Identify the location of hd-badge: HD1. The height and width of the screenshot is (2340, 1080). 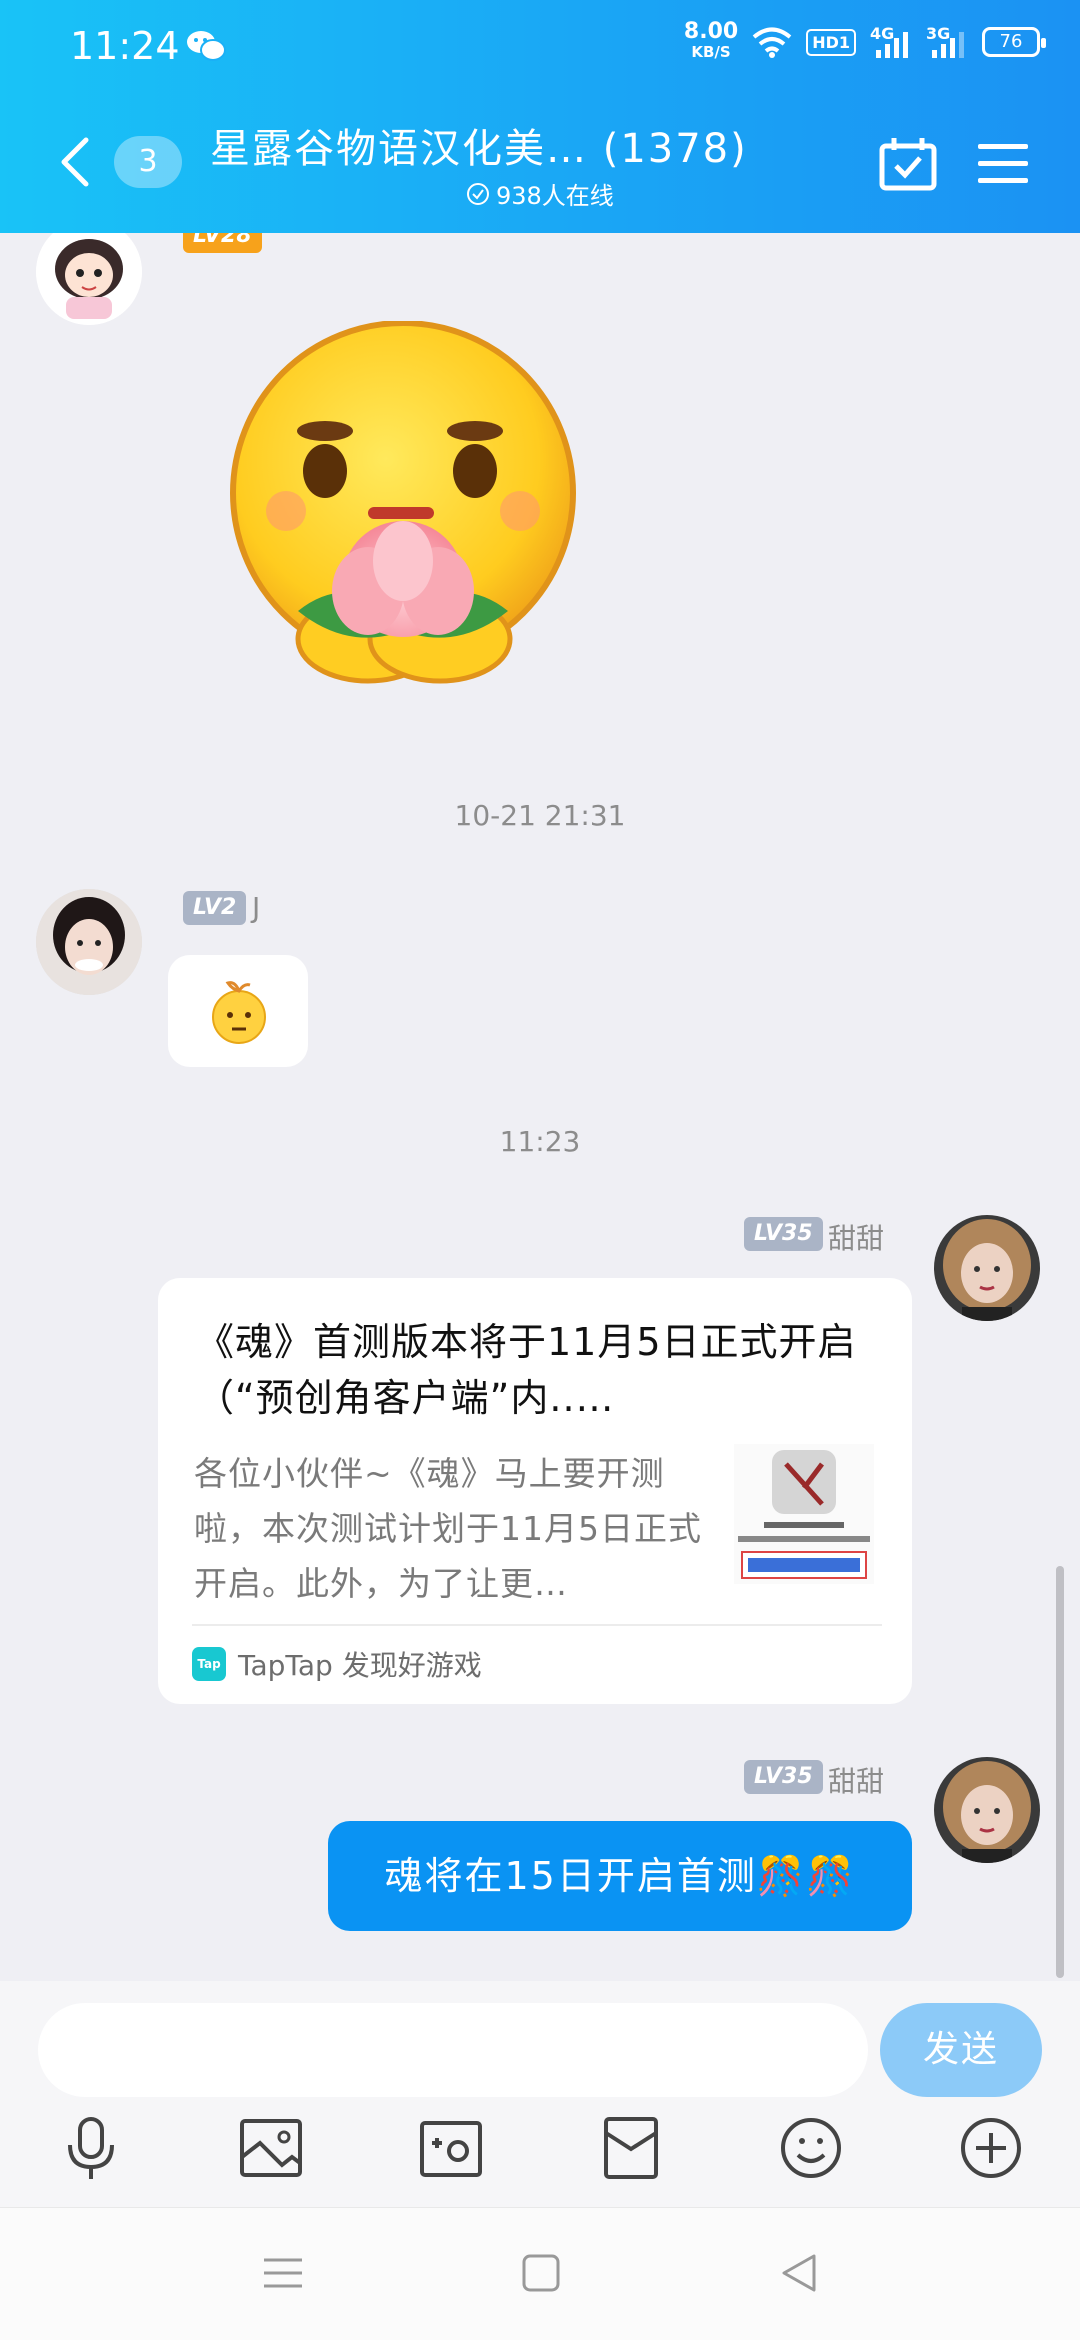
(831, 42).